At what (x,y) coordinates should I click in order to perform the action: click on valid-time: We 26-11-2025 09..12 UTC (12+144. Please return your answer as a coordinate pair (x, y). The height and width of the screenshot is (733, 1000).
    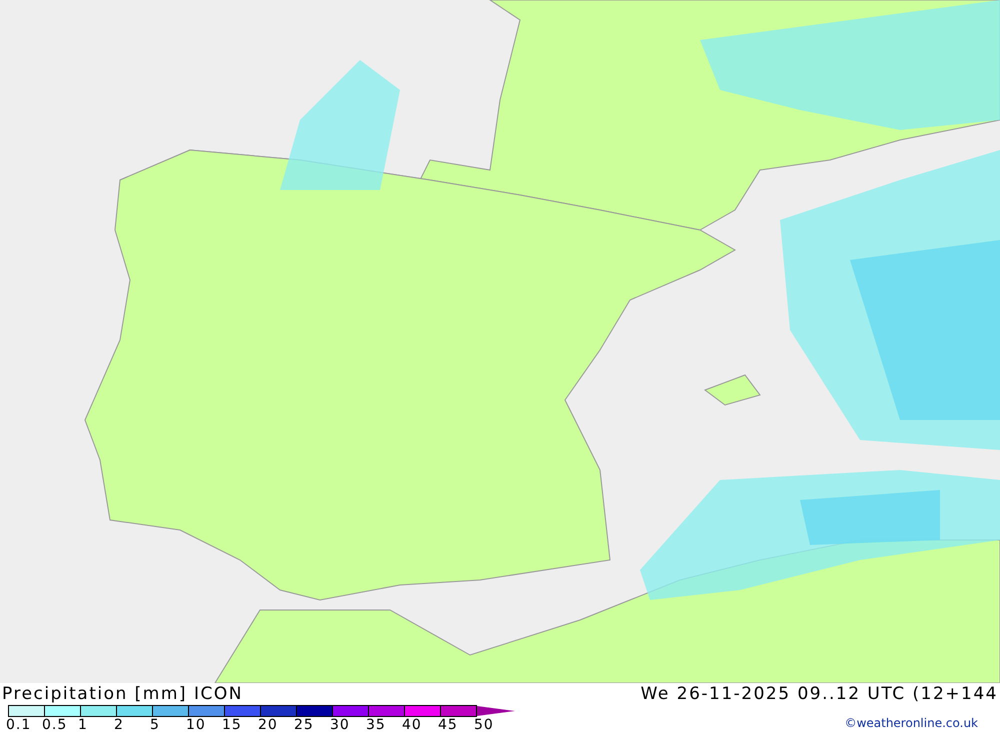
    Looking at the image, I should click on (819, 694).